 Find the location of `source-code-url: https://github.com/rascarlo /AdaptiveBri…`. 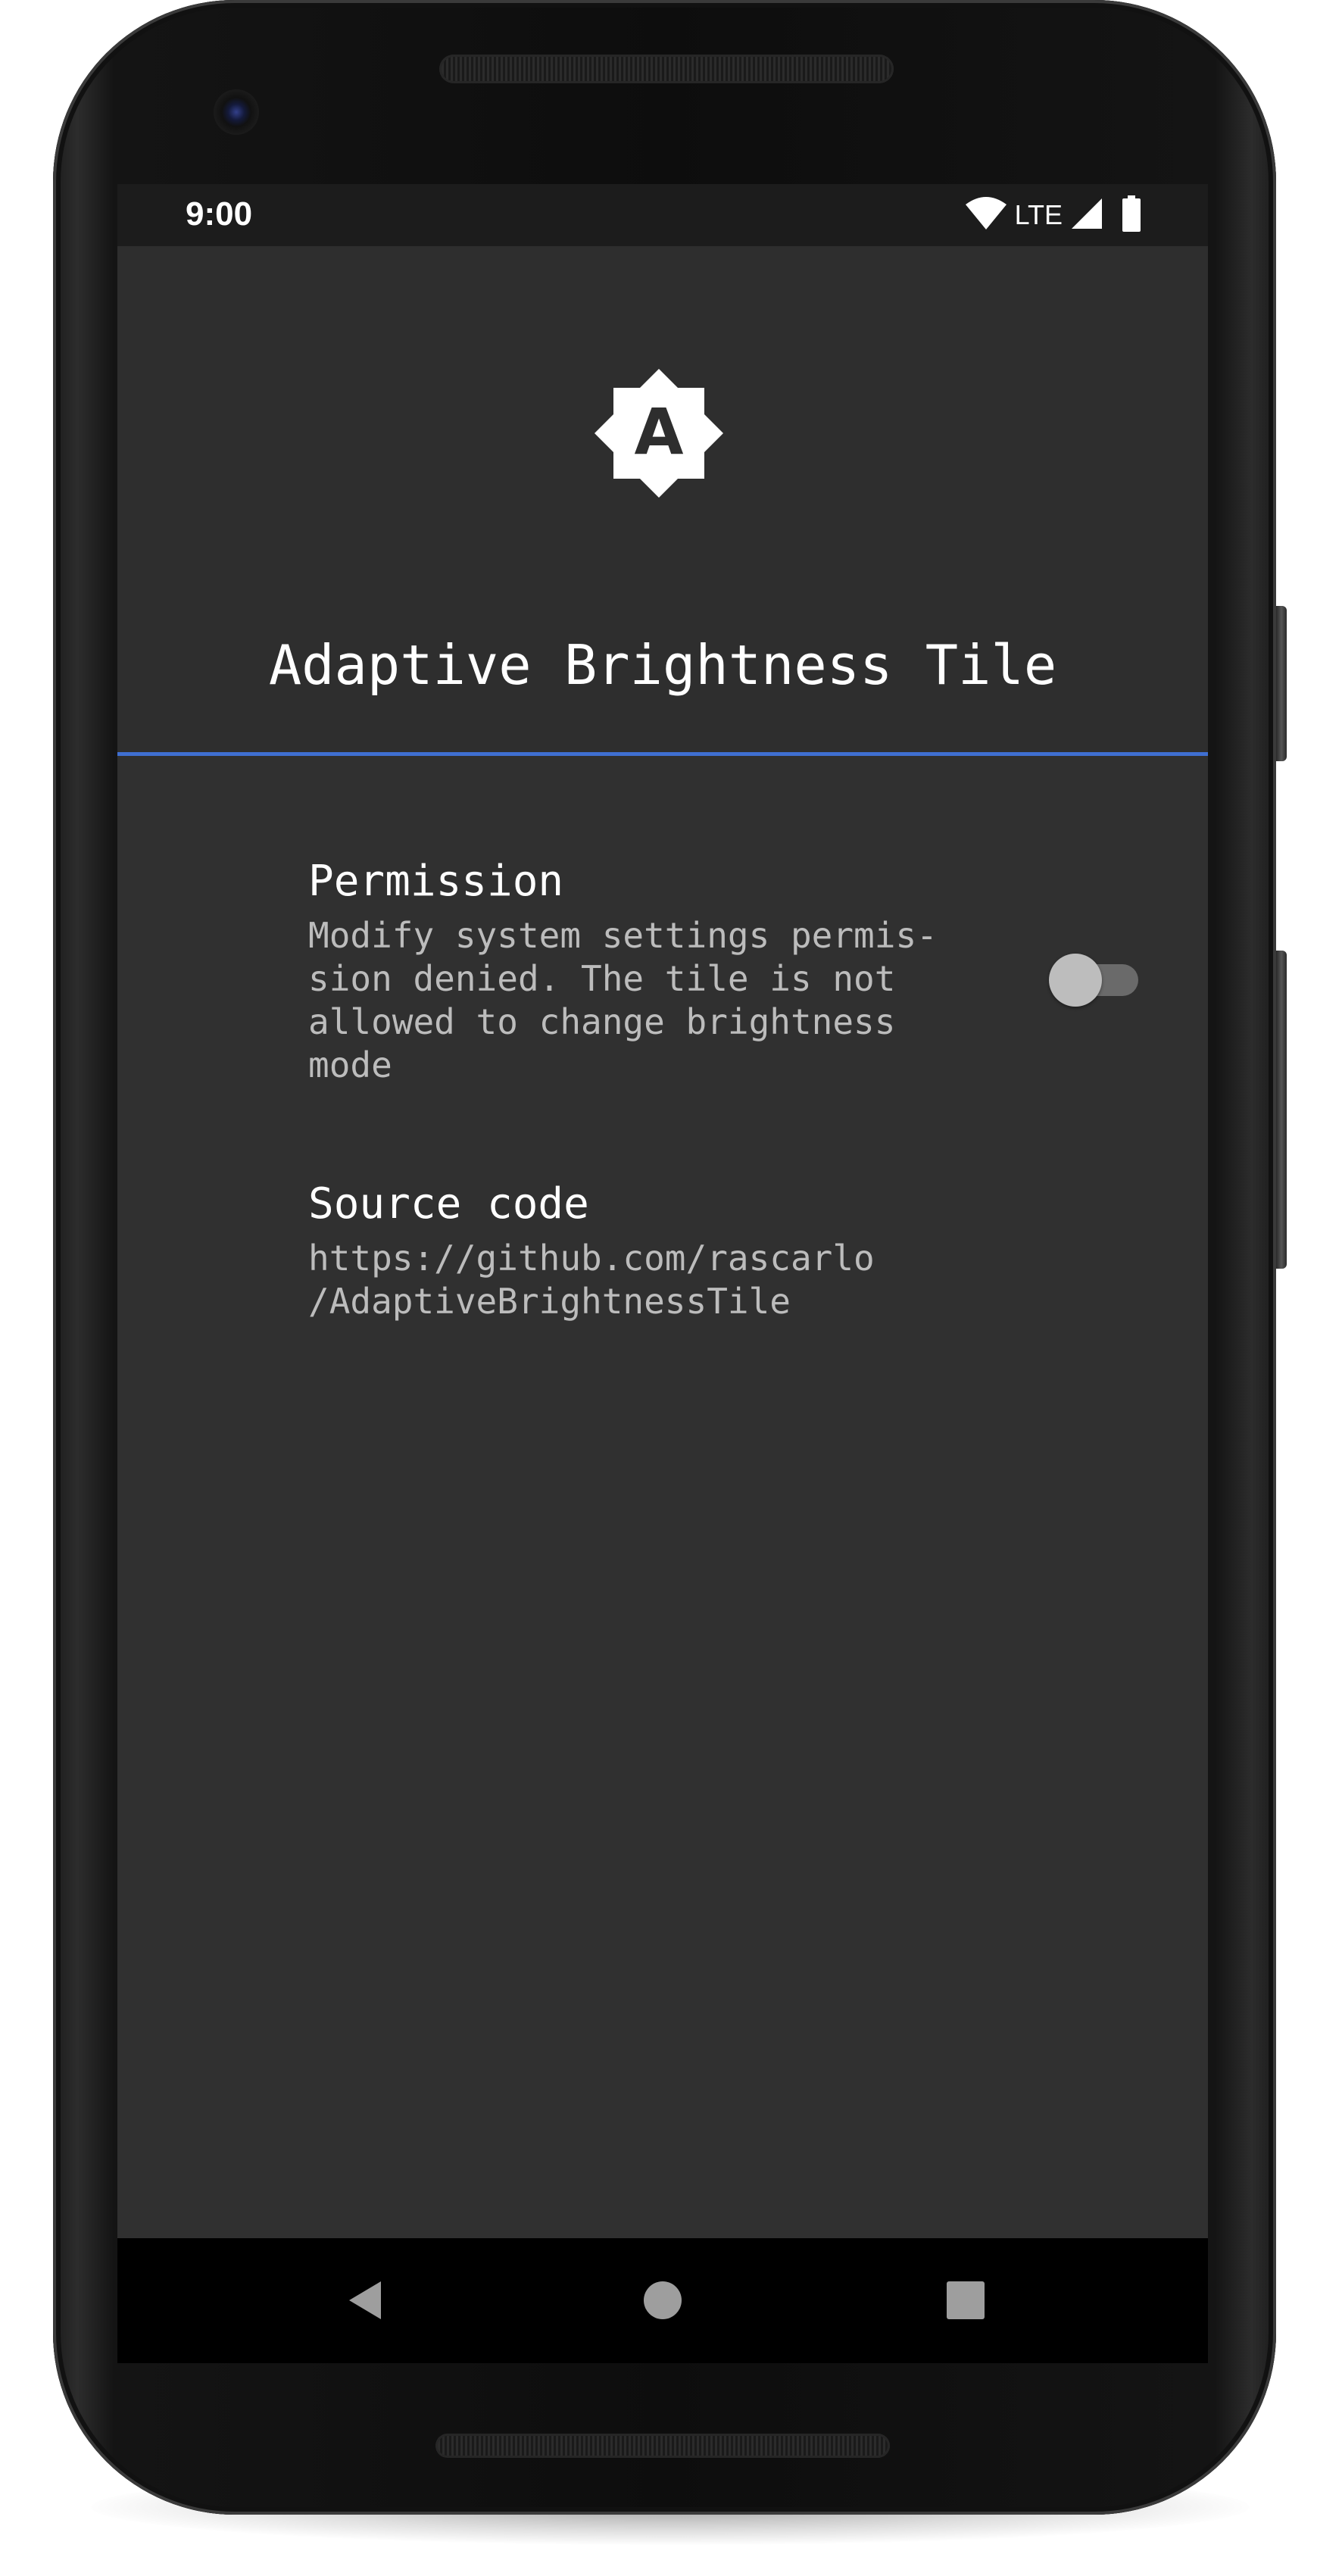

source-code-url: https://github.com/rascarlo /AdaptiveBri… is located at coordinates (705, 1280).